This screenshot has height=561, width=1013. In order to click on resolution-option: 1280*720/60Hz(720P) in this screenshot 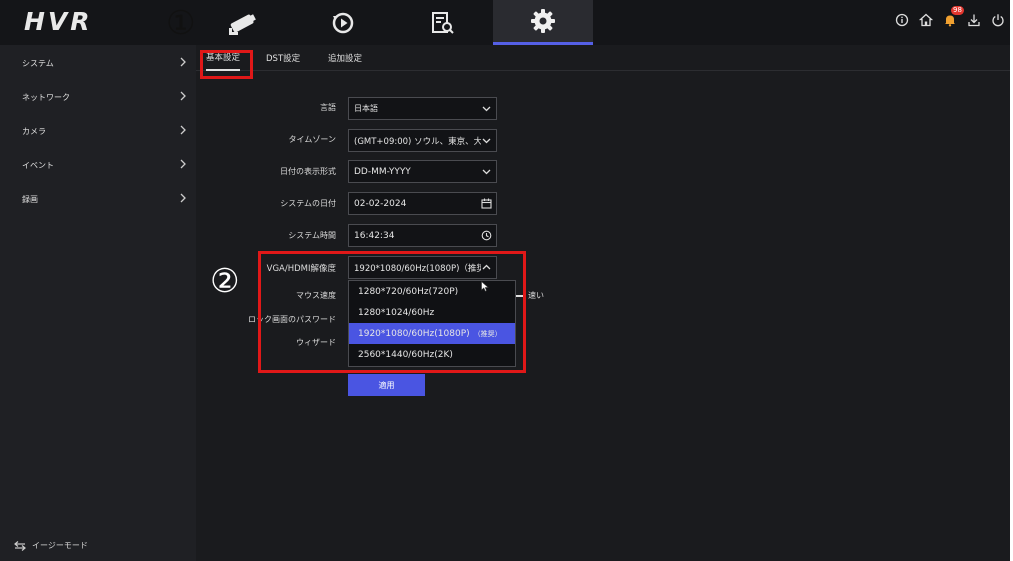, I will do `click(432, 291)`.